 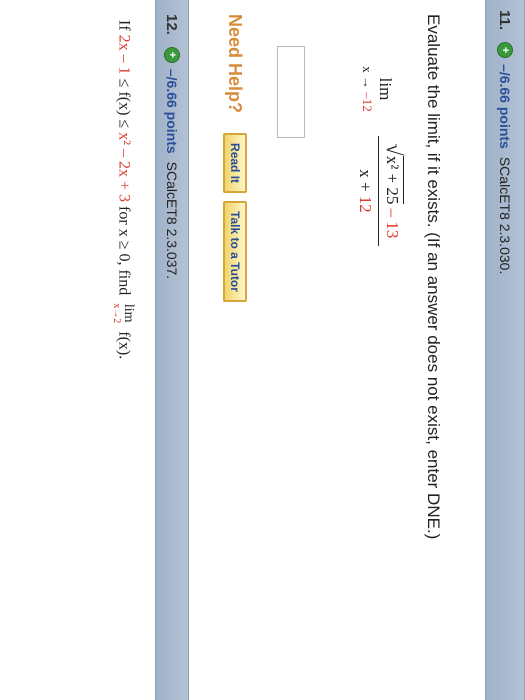 I want to click on denominator-variable: x +, so click(x=365, y=182).